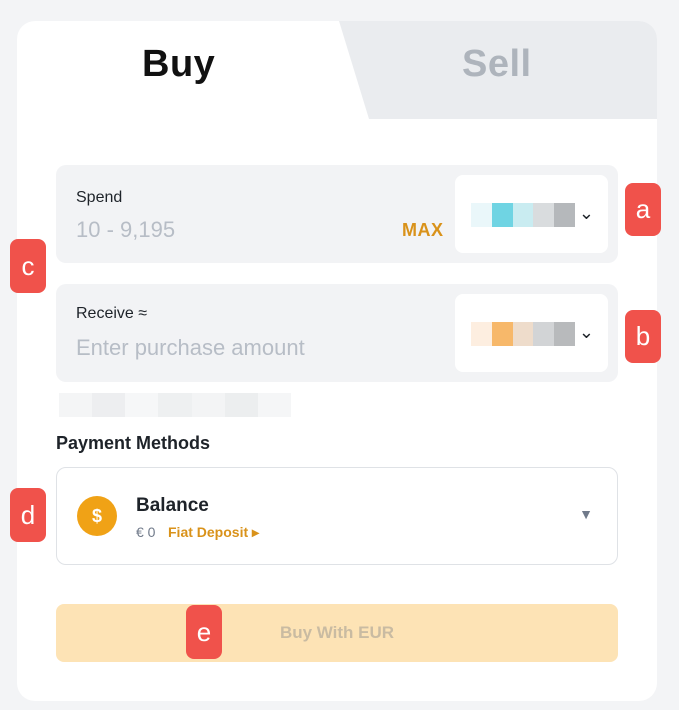 This screenshot has width=679, height=710. Describe the element at coordinates (337, 516) in the screenshot. I see `payment-method-selector: $ Balance € 0 Fiat Deposit ▸ ▼` at that location.